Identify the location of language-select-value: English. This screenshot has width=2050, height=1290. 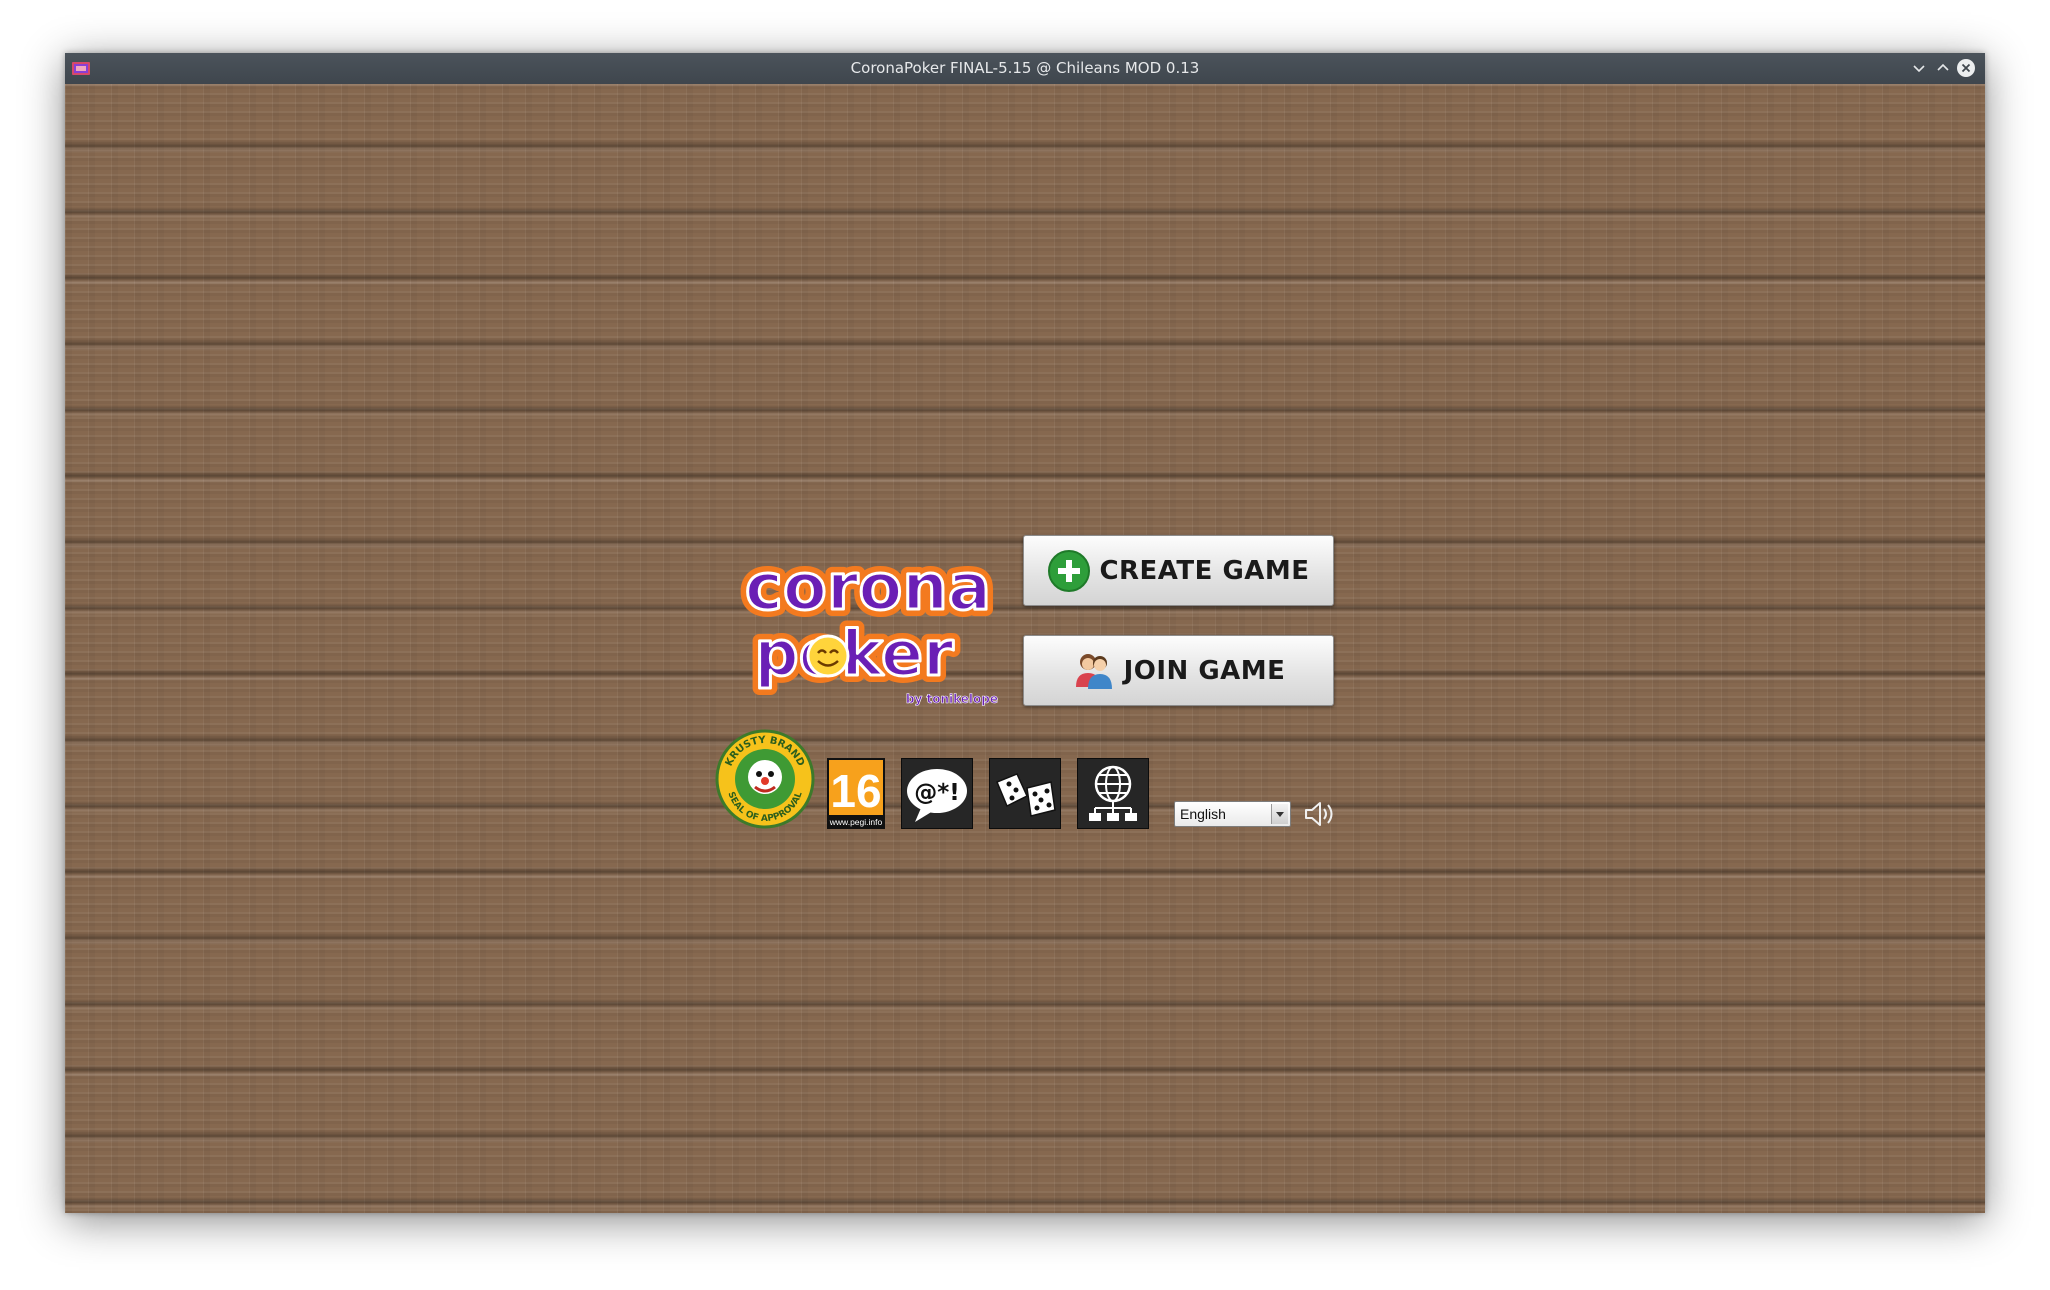
(1203, 814).